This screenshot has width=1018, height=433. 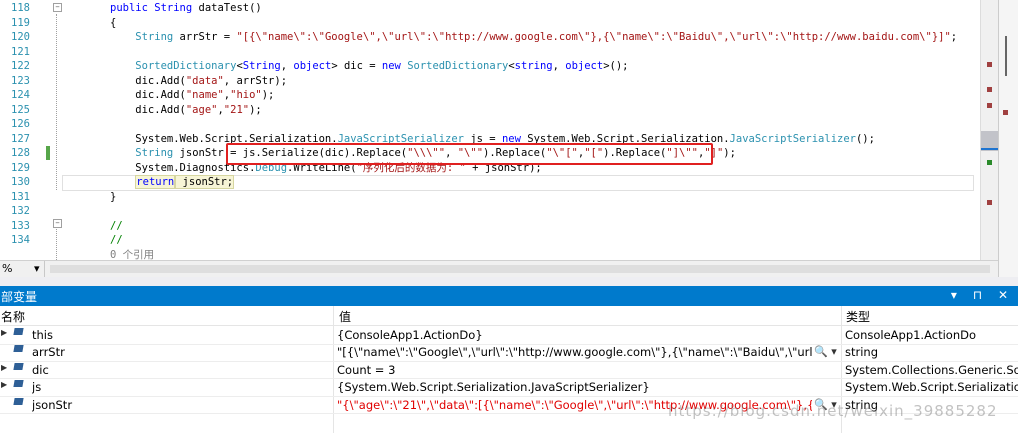 I want to click on code-token: {, so click(x=113, y=22).